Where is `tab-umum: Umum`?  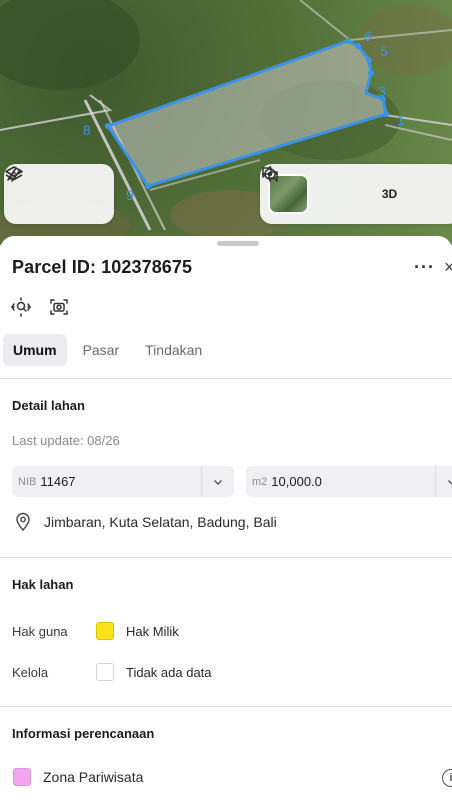 tab-umum: Umum is located at coordinates (35, 350).